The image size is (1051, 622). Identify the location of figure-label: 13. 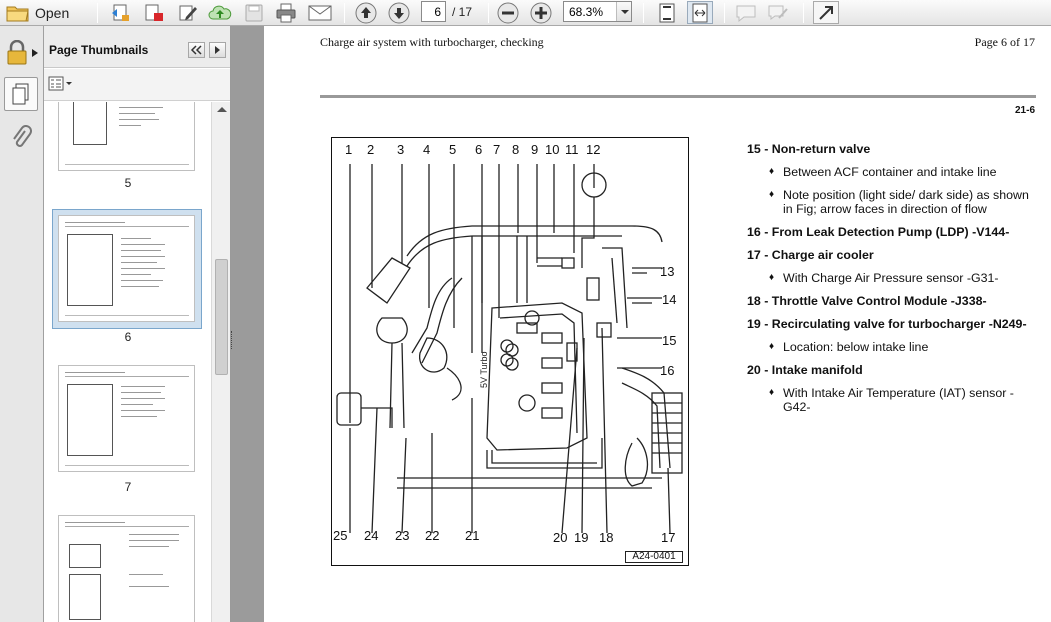
(667, 271).